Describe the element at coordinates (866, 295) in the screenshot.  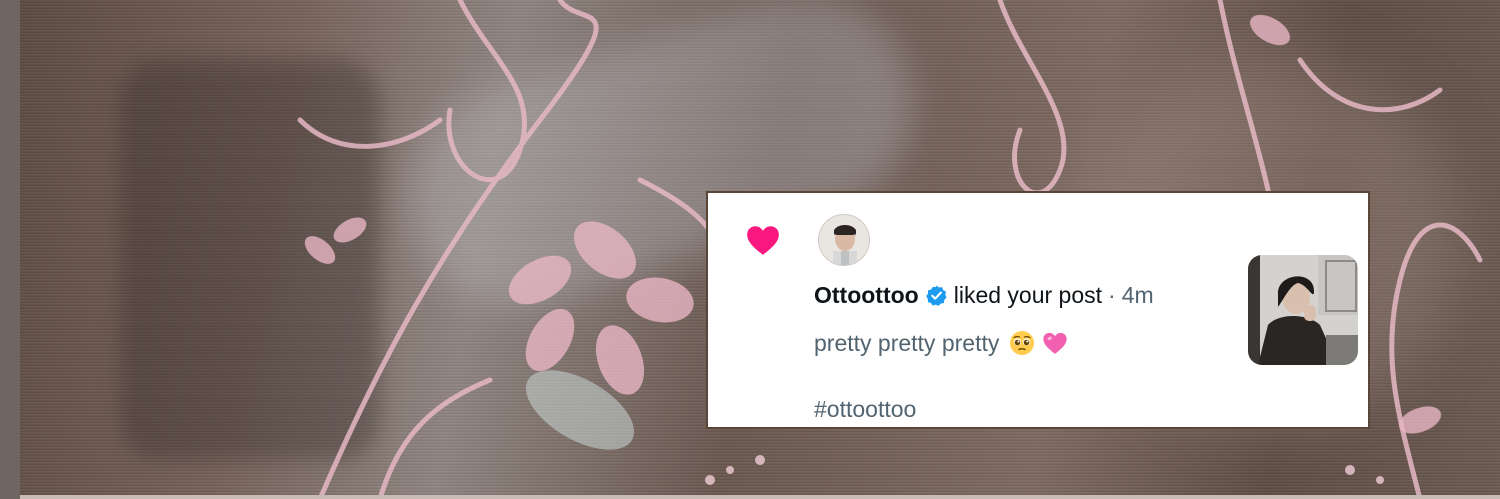
I see `username-link: Ottoottoo` at that location.